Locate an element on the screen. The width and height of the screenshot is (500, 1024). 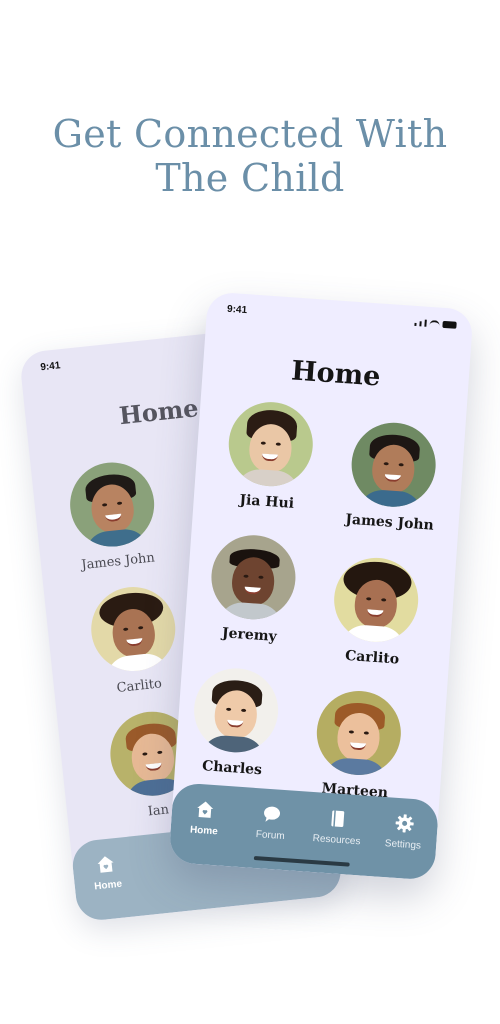
headline-line-2: The Child is located at coordinates (250, 178).